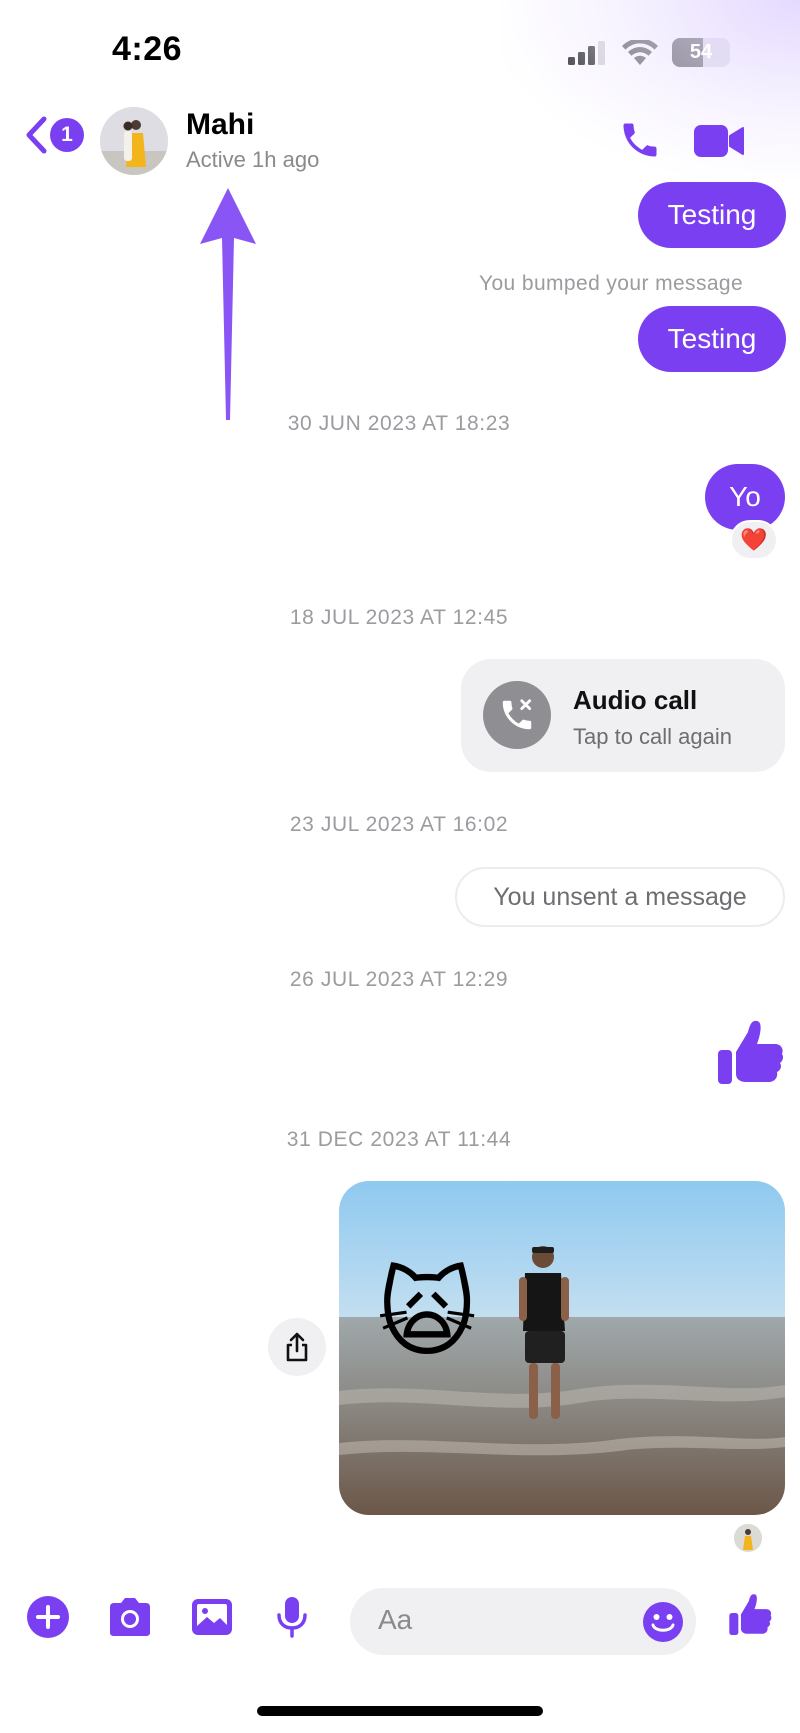 The height and width of the screenshot is (1733, 800). I want to click on timestamp: 31 DEC 2023 AT 11:44, so click(399, 1139).